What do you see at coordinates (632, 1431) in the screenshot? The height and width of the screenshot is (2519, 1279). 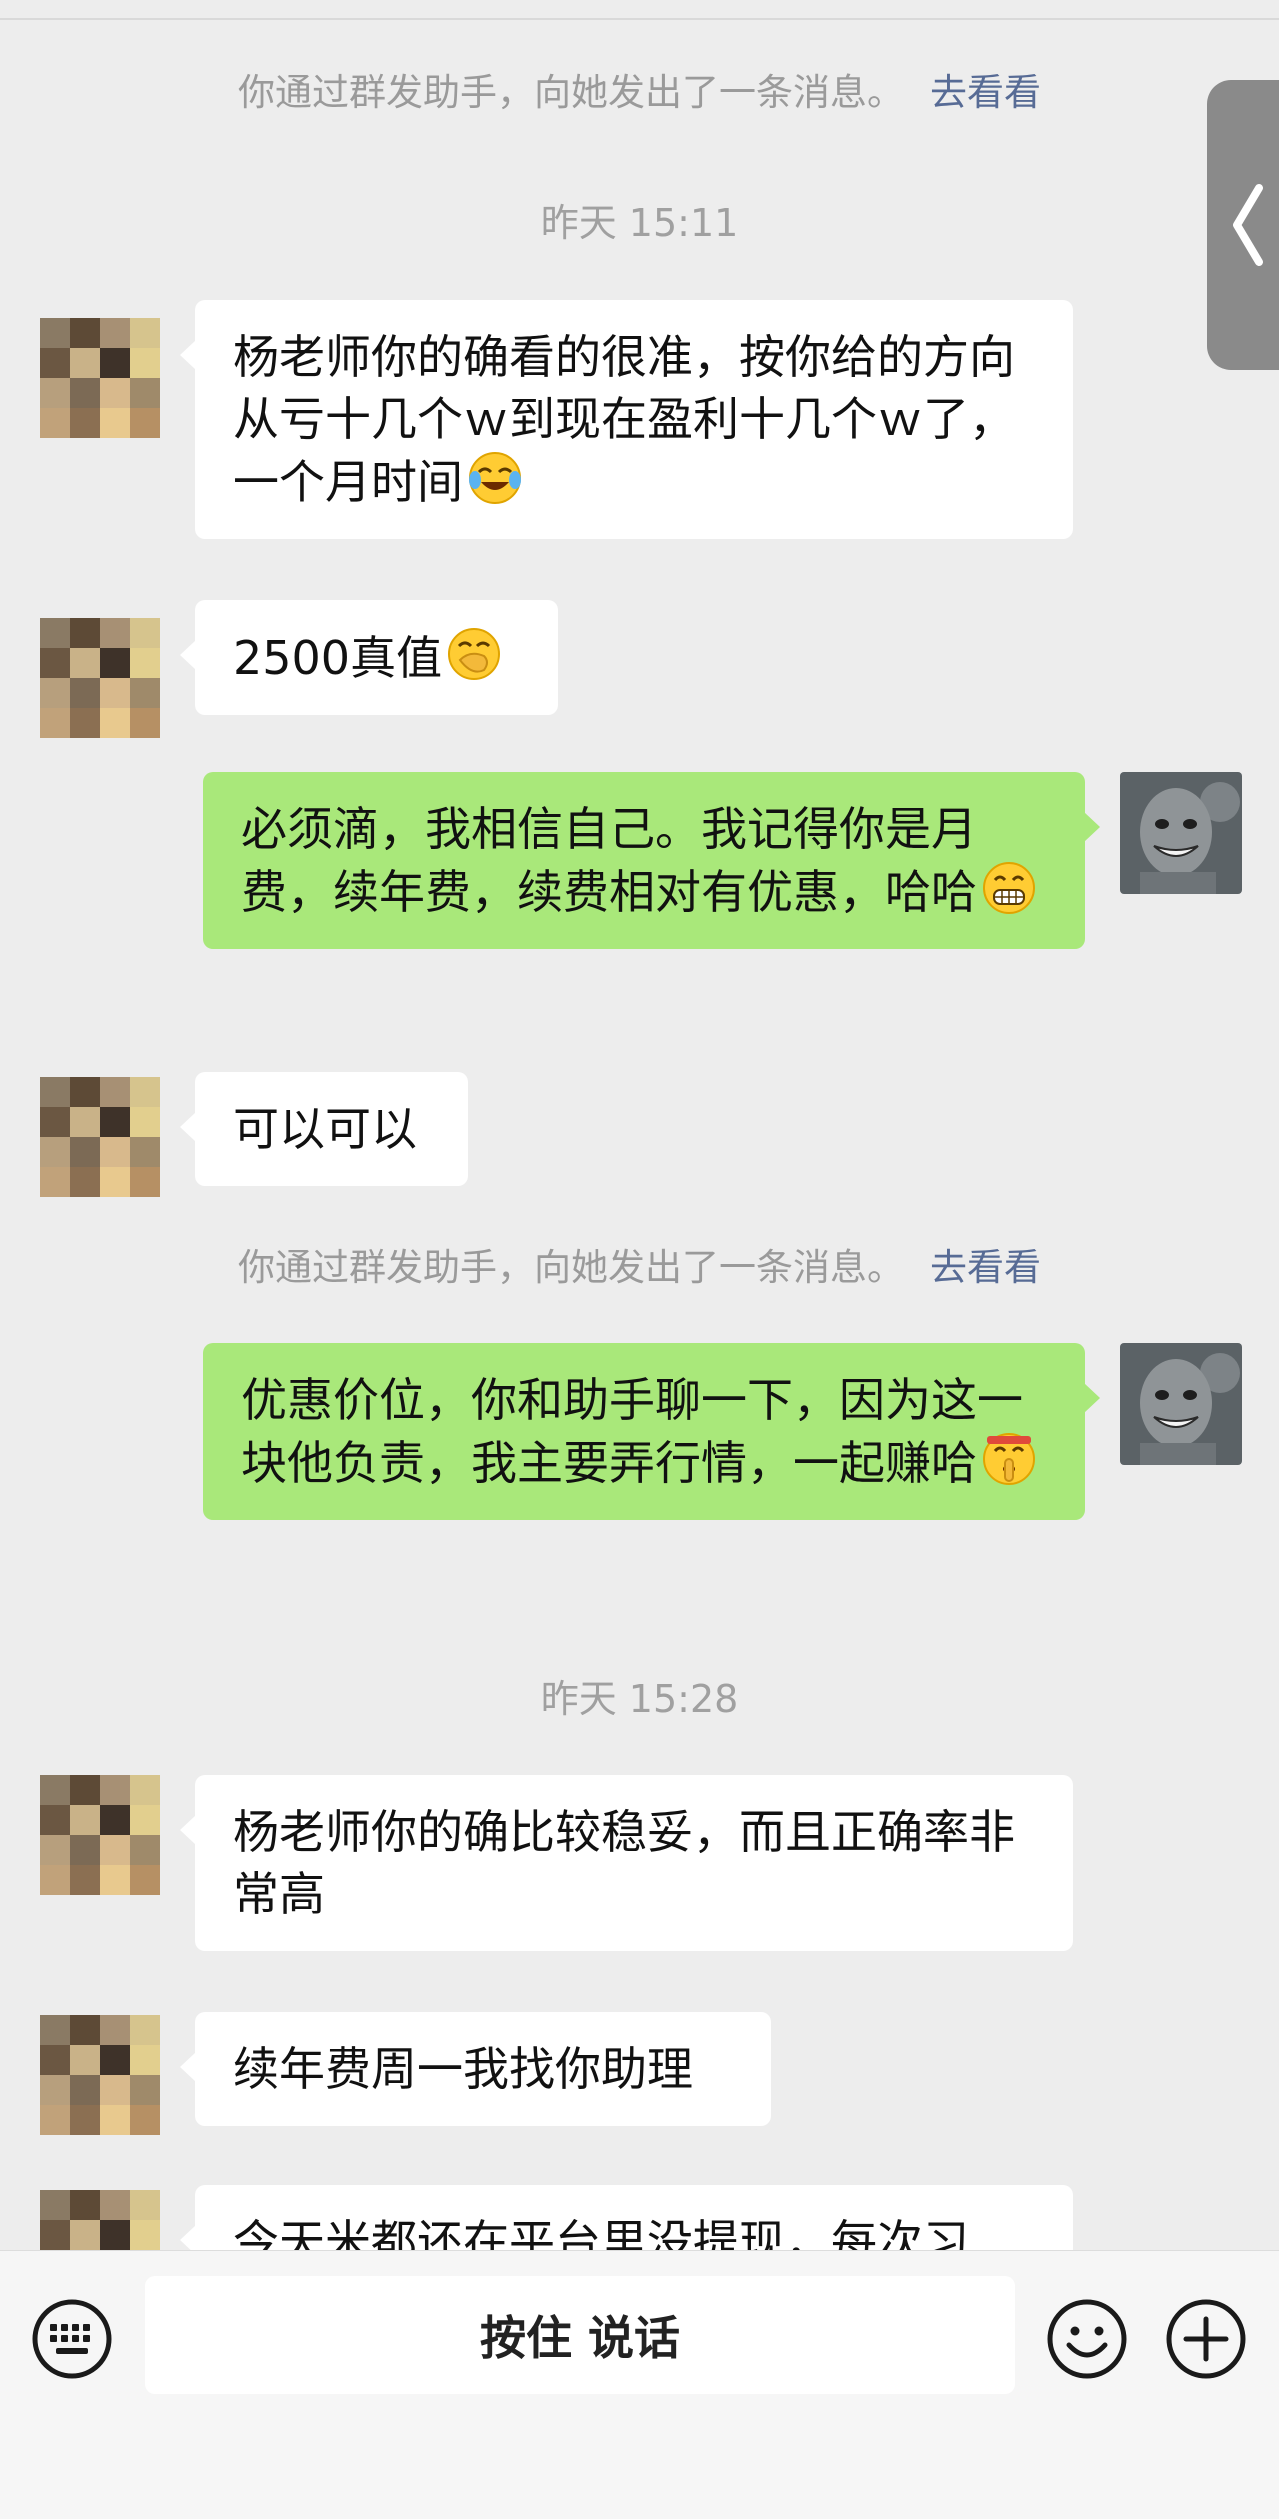 I see `message-text: 优惠价位，你和助手聊一下，因为这一块他负责，我主要弄行情，一起赚哈` at bounding box center [632, 1431].